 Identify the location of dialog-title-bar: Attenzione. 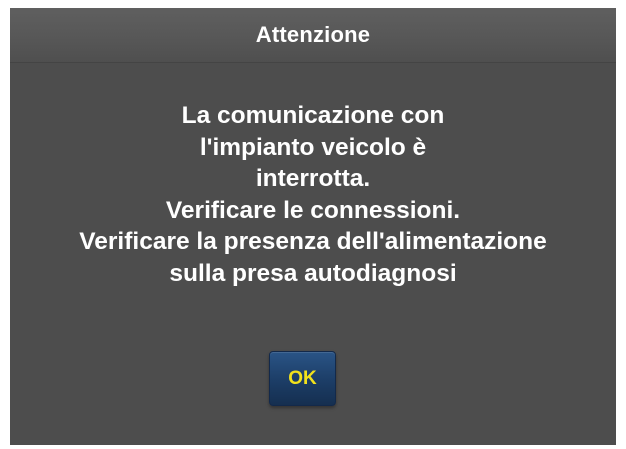
(313, 35).